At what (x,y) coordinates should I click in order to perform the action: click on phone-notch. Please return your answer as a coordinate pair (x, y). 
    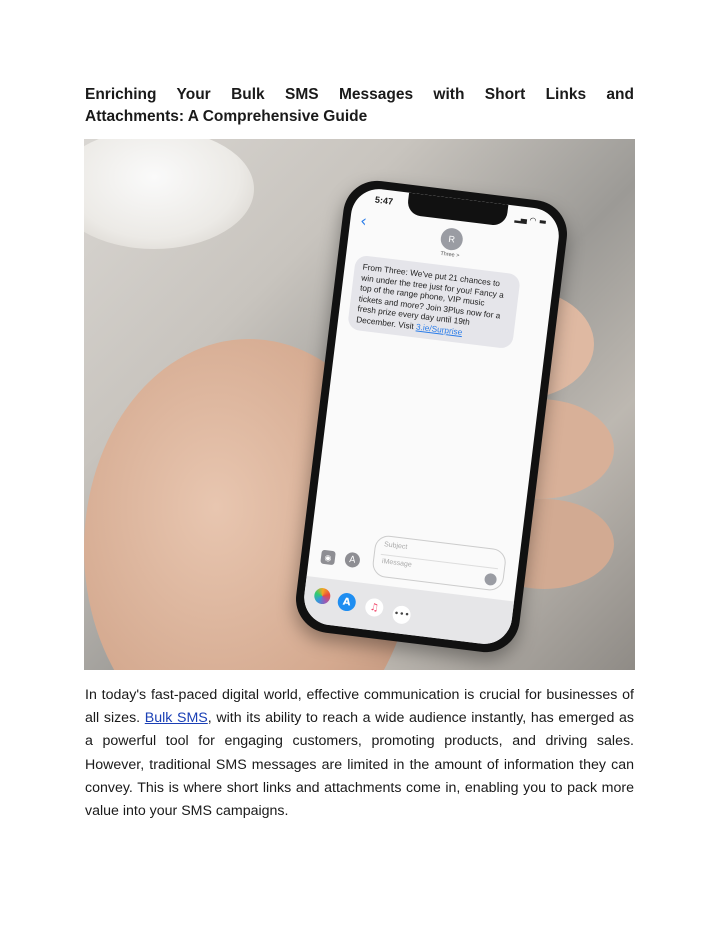
    Looking at the image, I should click on (457, 209).